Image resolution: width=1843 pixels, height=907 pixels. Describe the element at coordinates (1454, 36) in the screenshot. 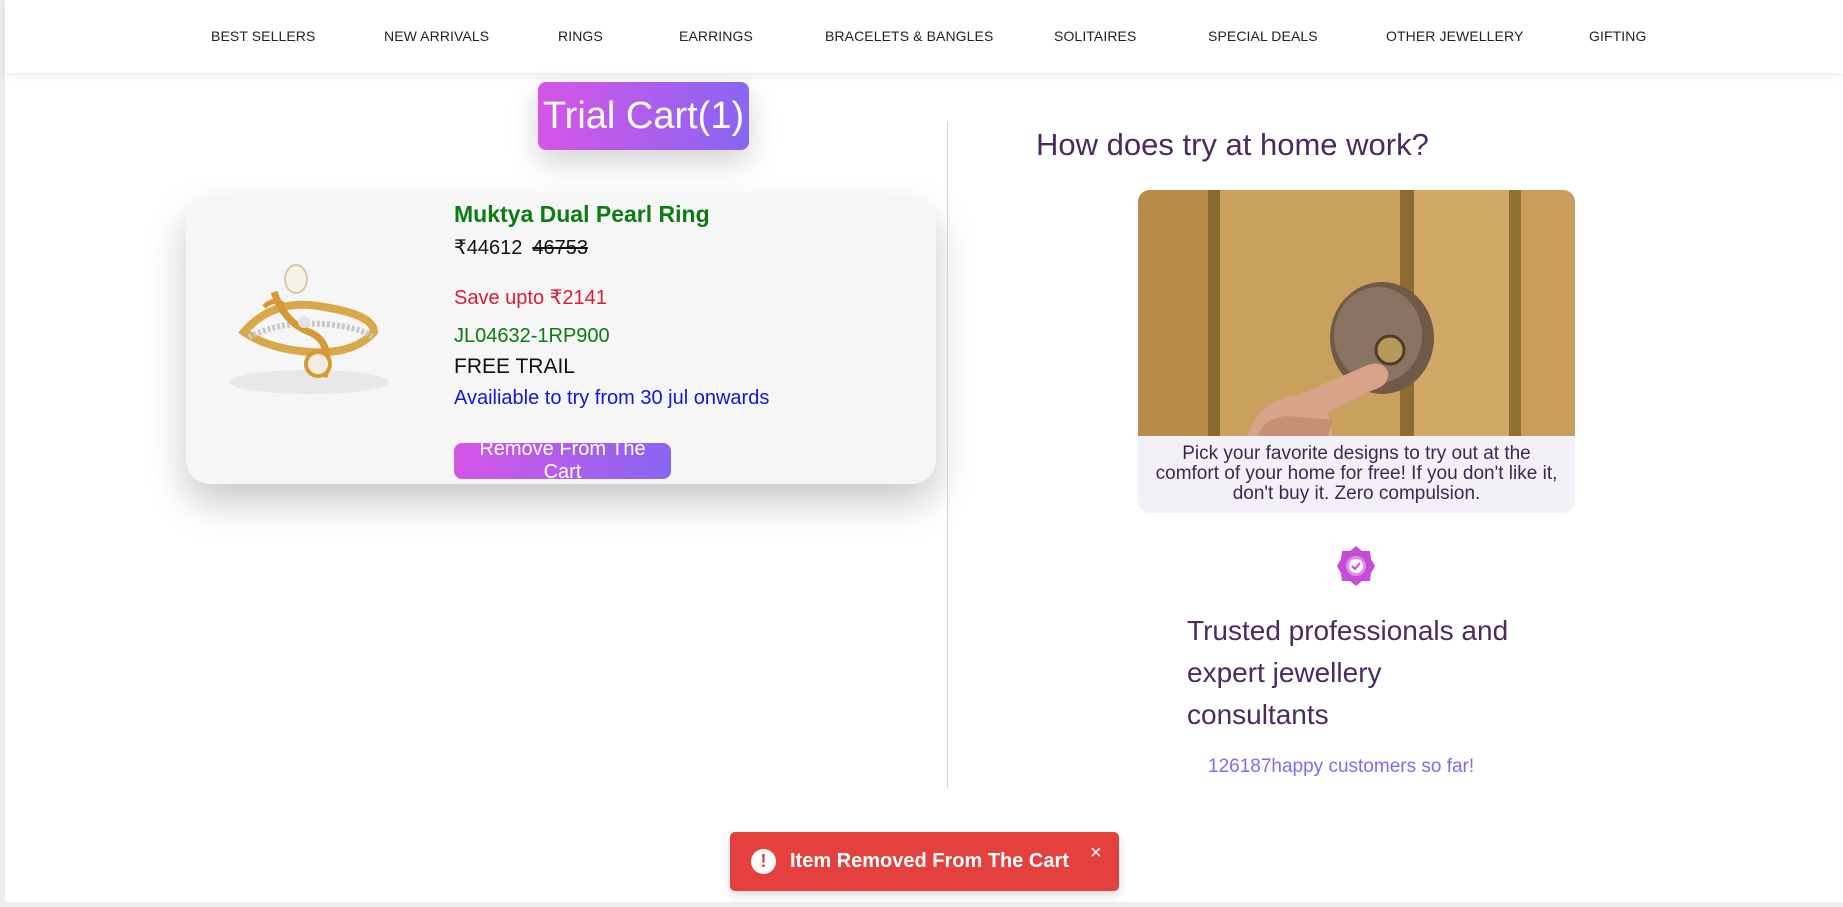

I see `nav-other-jewellery: OTHER JEWELLERY` at that location.